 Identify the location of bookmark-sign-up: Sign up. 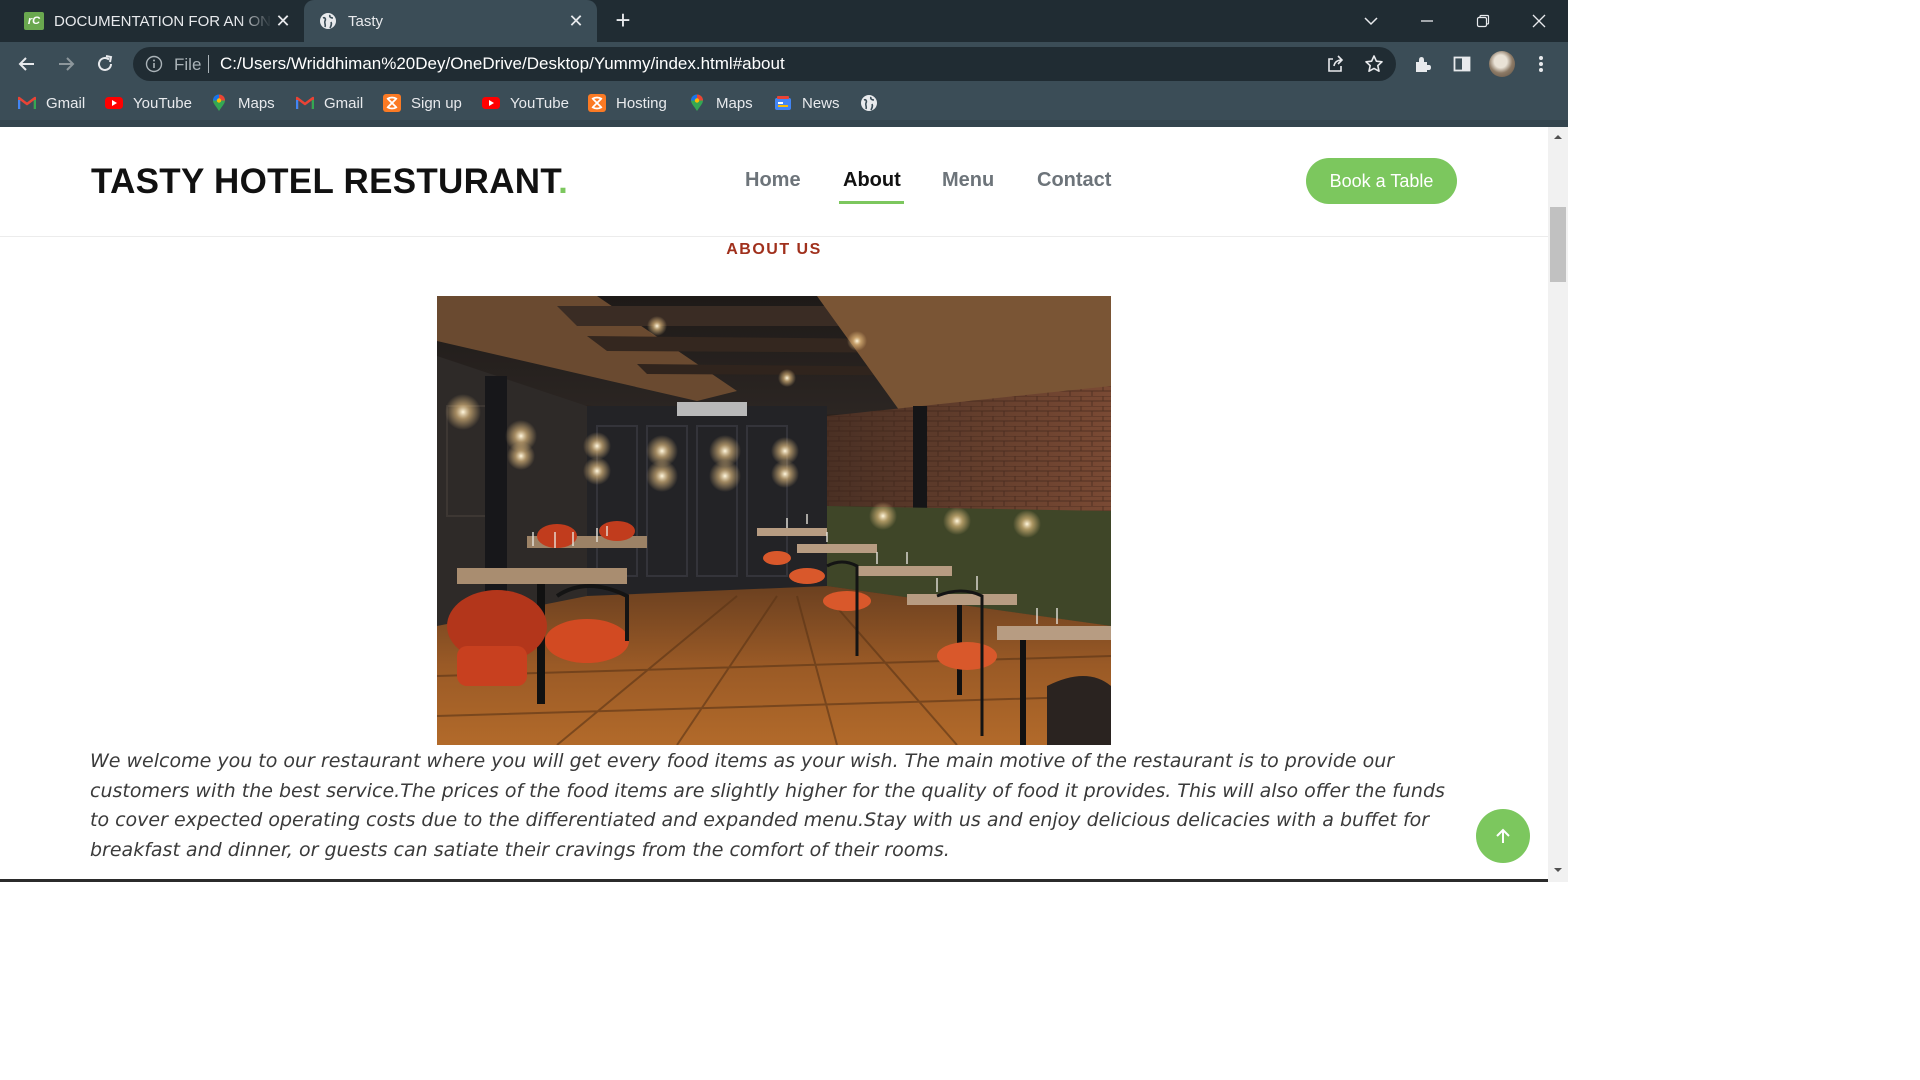
(422, 103).